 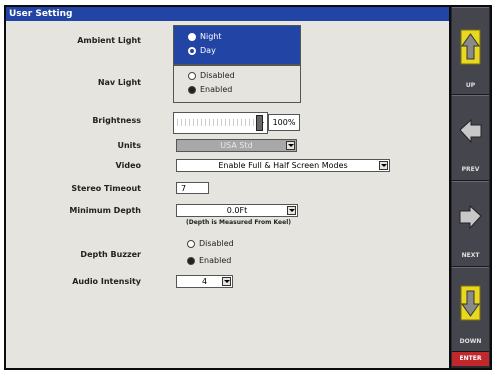 I want to click on up-button: UP, so click(x=470, y=51).